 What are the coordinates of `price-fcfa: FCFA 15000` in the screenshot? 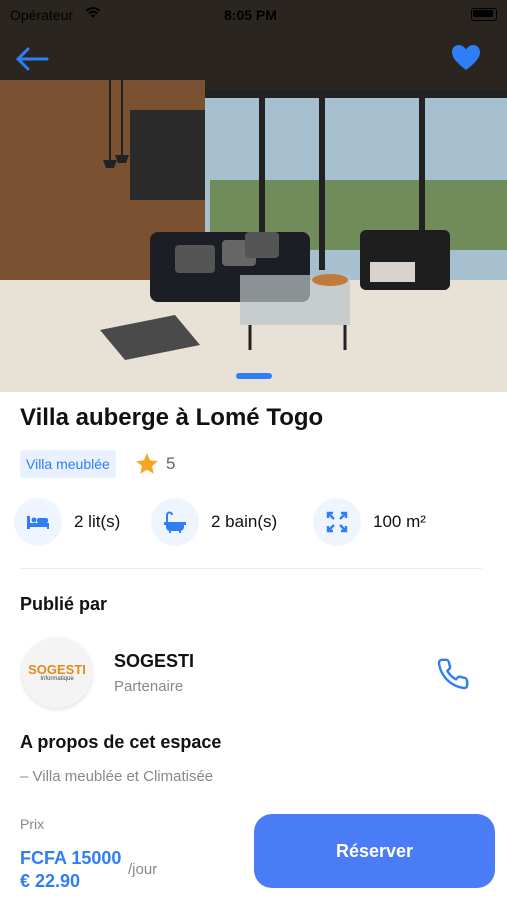 It's located at (71, 858).